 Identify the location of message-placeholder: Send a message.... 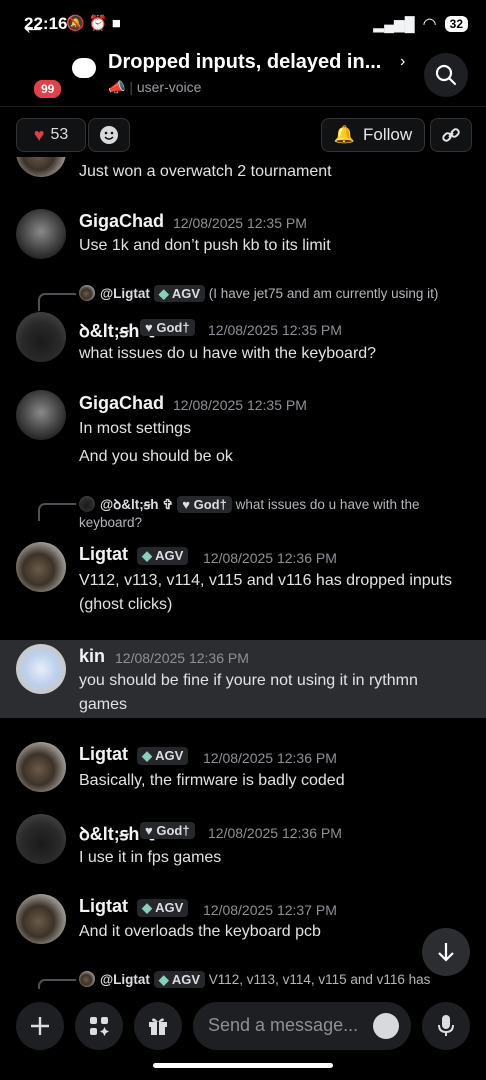
(283, 1025).